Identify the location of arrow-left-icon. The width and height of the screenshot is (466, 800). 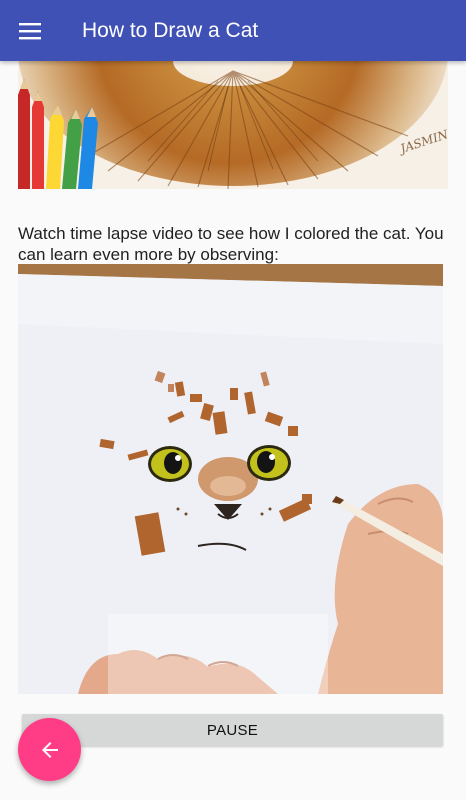
(49, 749).